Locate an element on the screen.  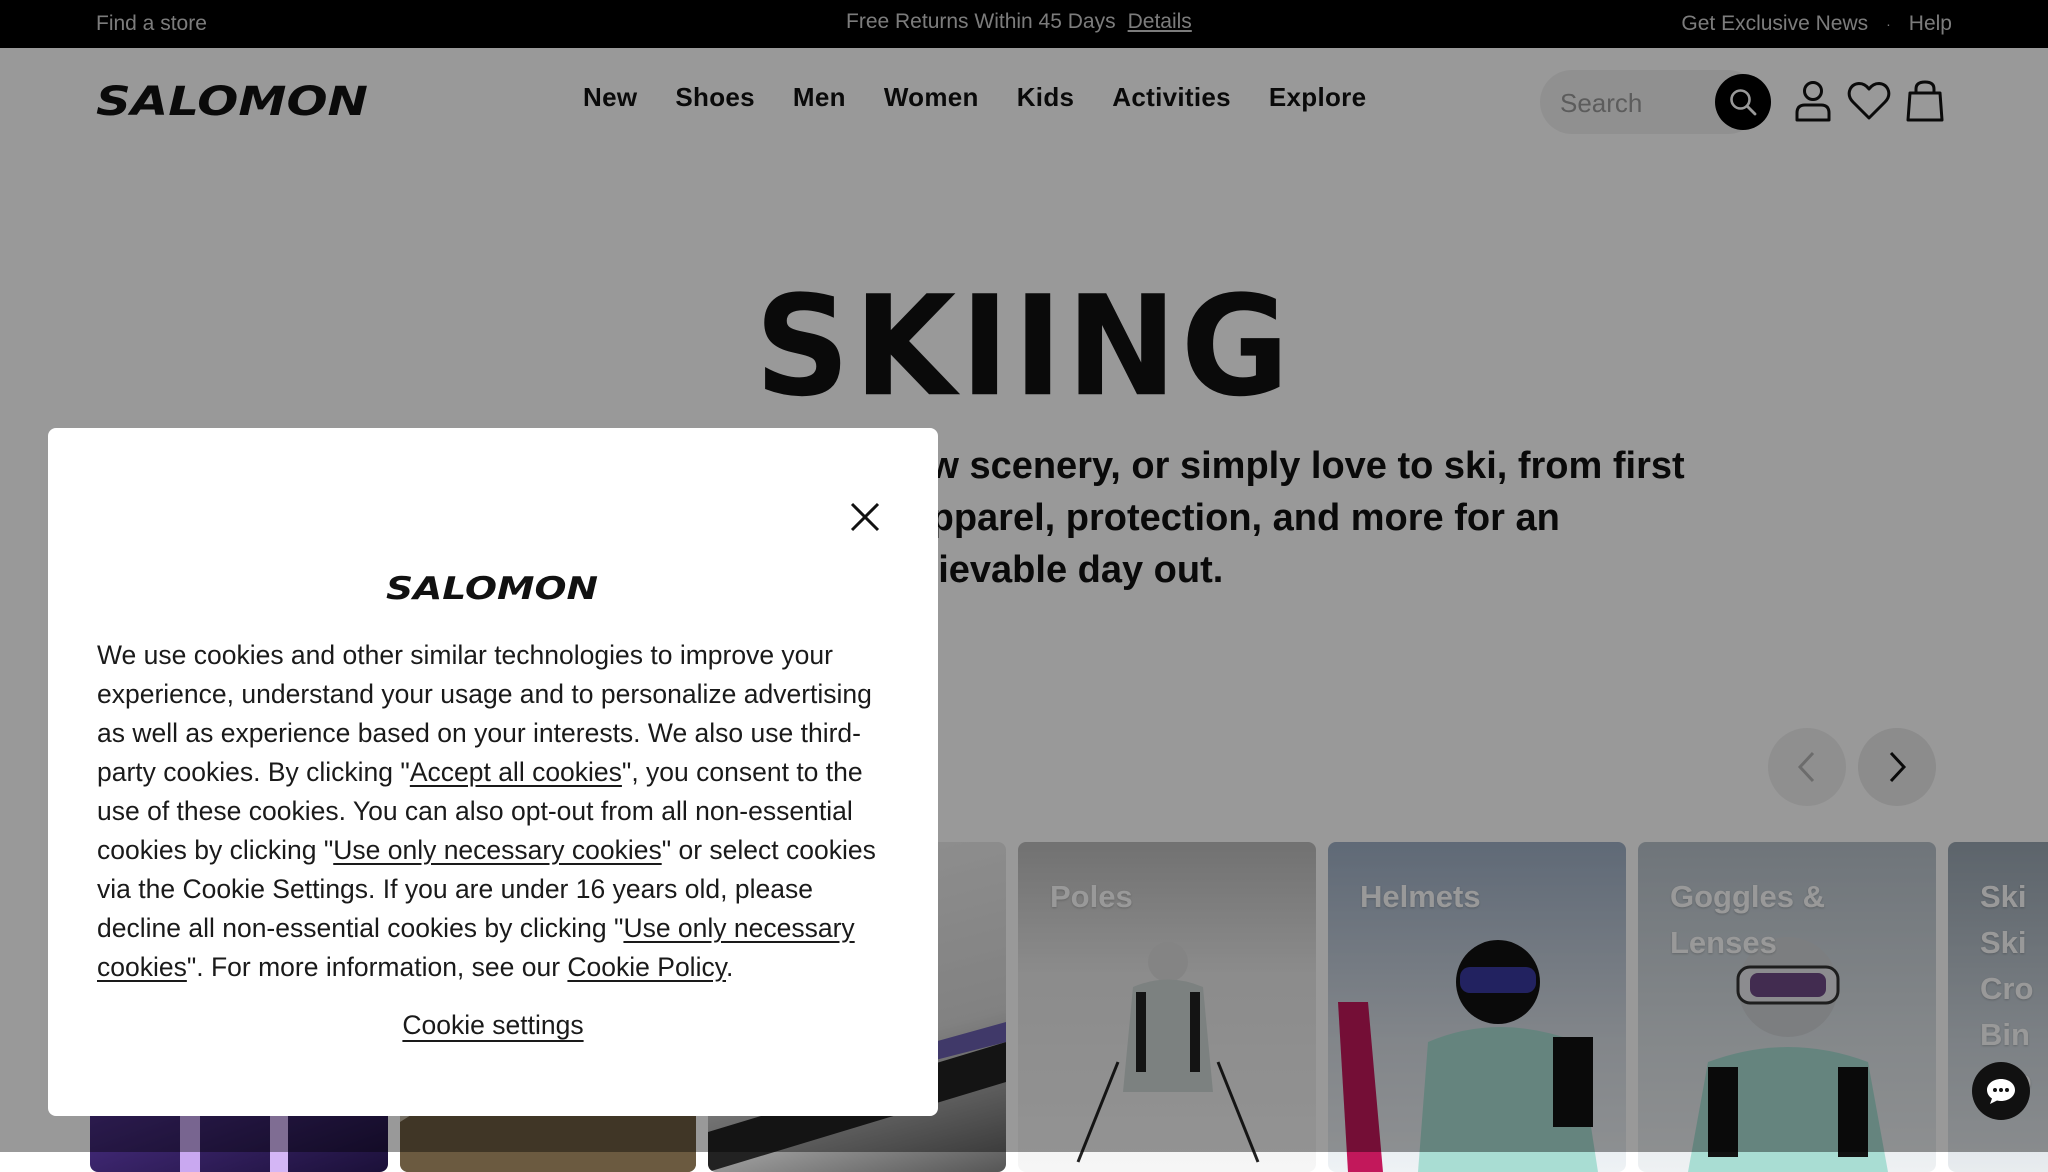
cookie-text-5: . is located at coordinates (730, 967).